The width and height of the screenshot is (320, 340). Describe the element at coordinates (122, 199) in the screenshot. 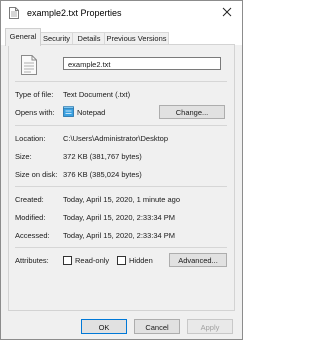

I see `created-value: Today, April 15, 2020, 1 minute ago` at that location.